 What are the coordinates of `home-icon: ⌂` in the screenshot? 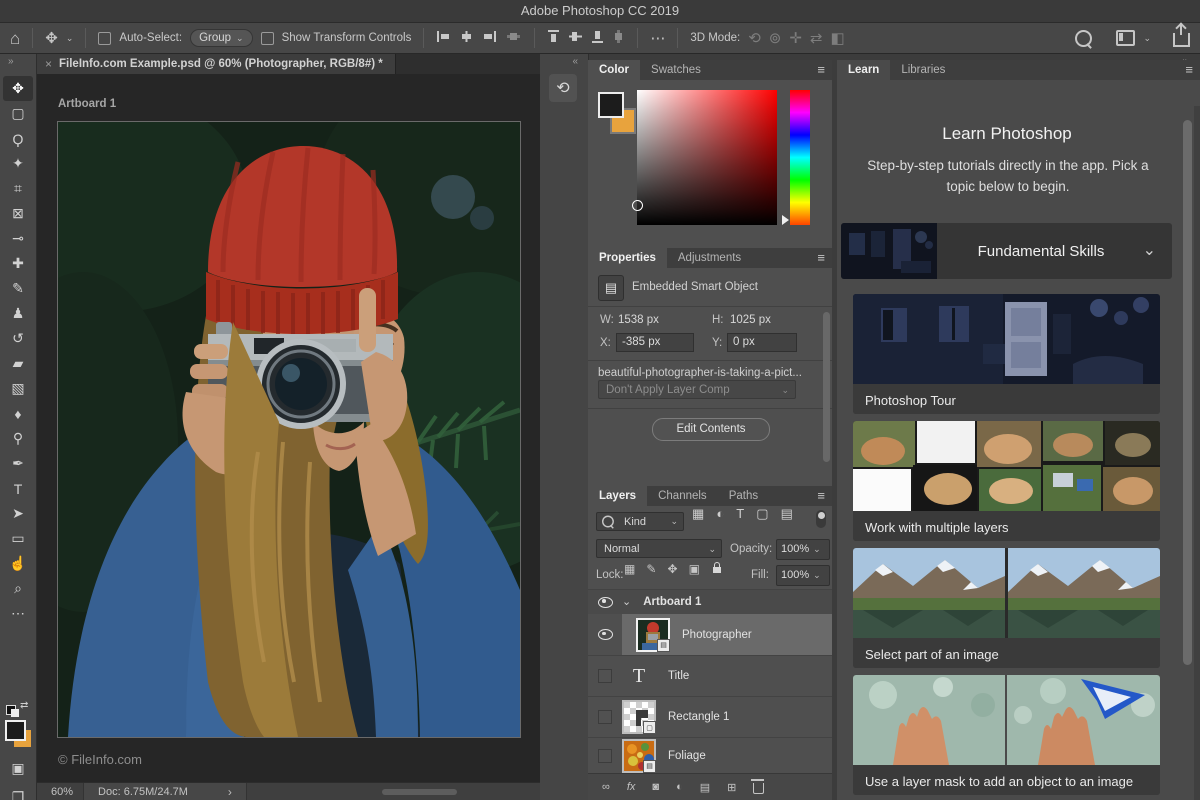 It's located at (15, 38).